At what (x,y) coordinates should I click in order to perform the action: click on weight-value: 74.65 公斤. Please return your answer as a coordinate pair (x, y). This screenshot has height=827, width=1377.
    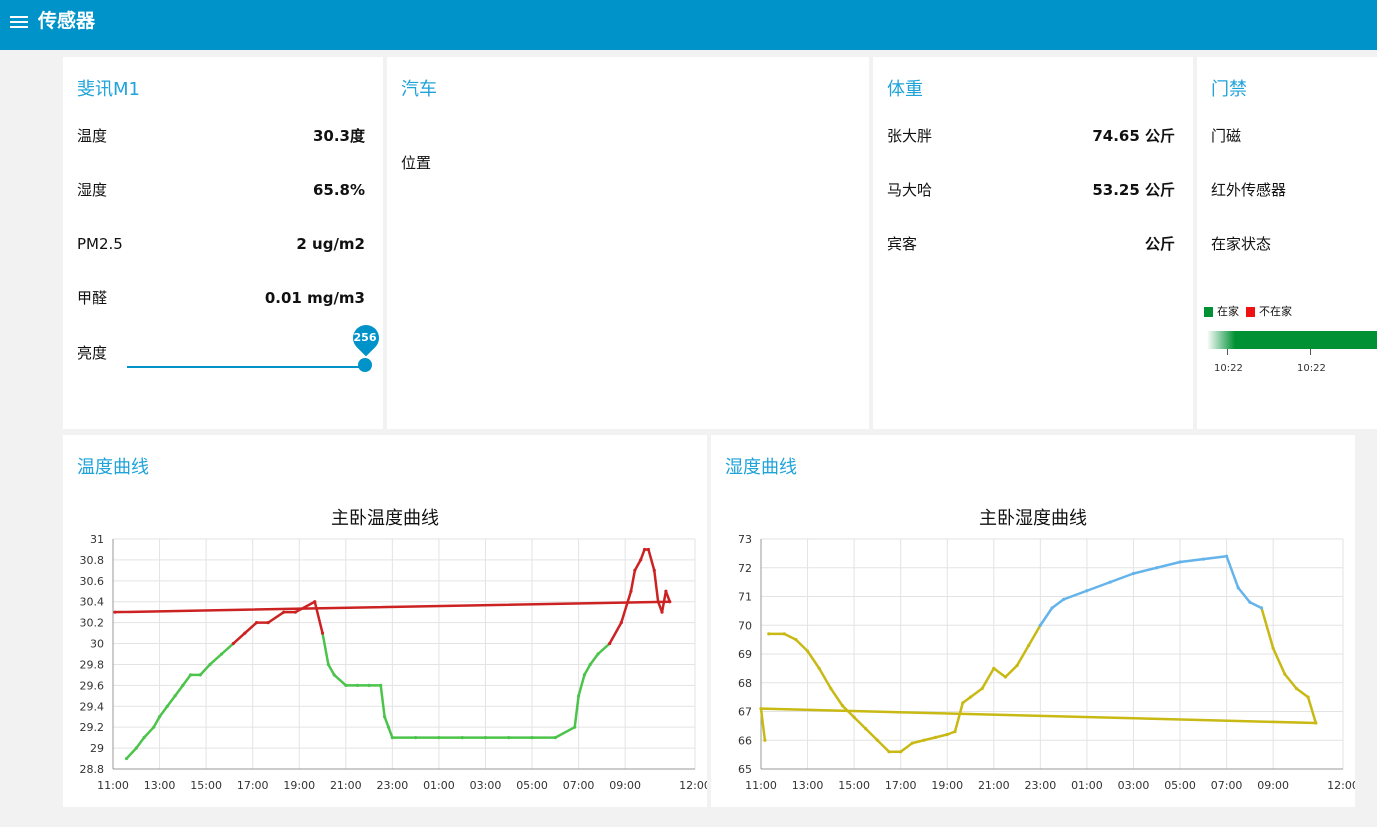
    Looking at the image, I should click on (1133, 136).